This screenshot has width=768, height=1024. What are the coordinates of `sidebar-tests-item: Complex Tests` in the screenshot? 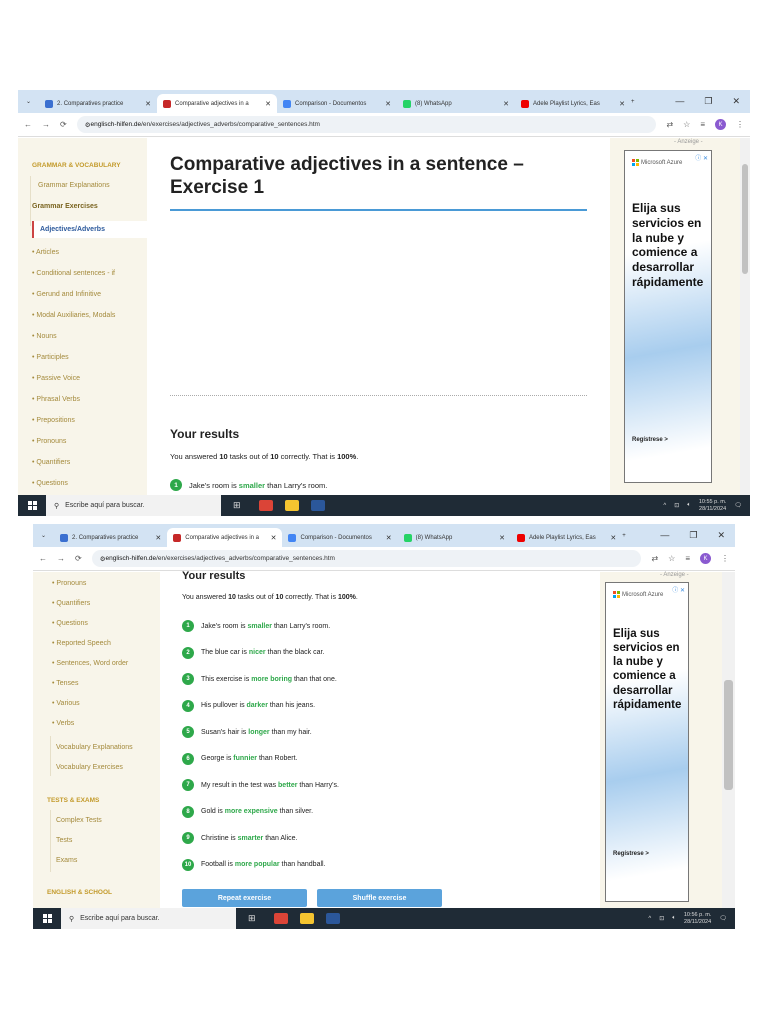 It's located at (79, 820).